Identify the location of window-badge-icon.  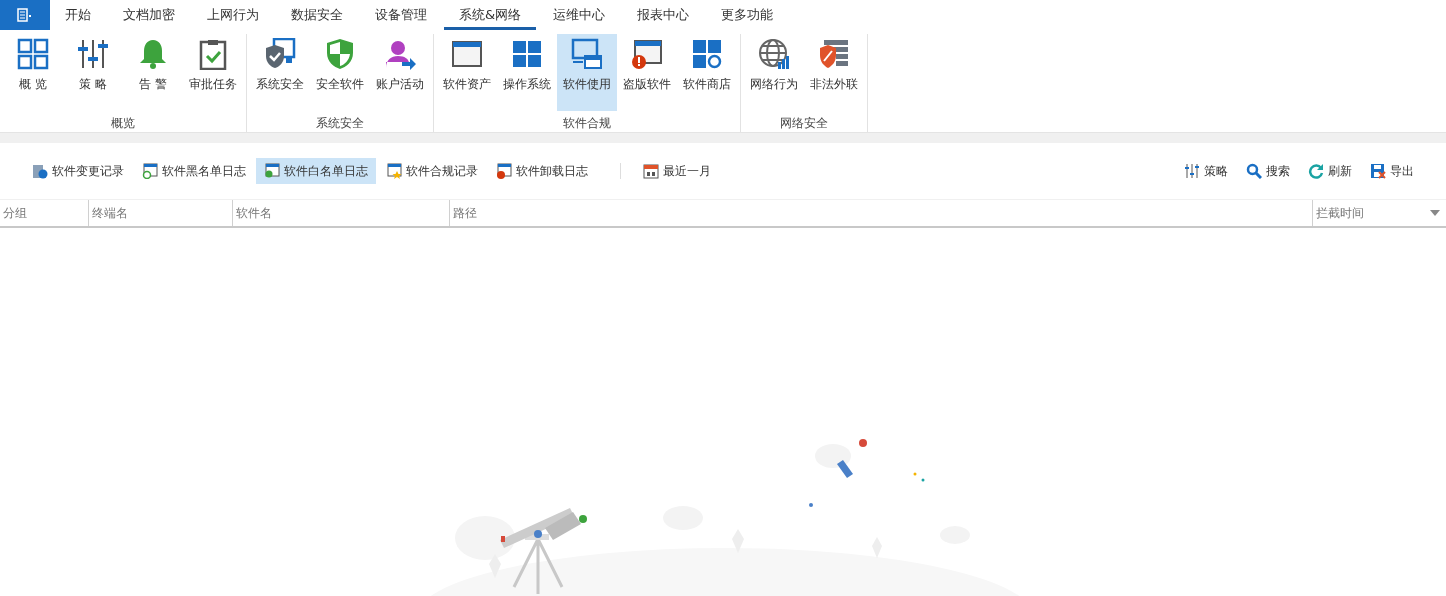
(272, 171).